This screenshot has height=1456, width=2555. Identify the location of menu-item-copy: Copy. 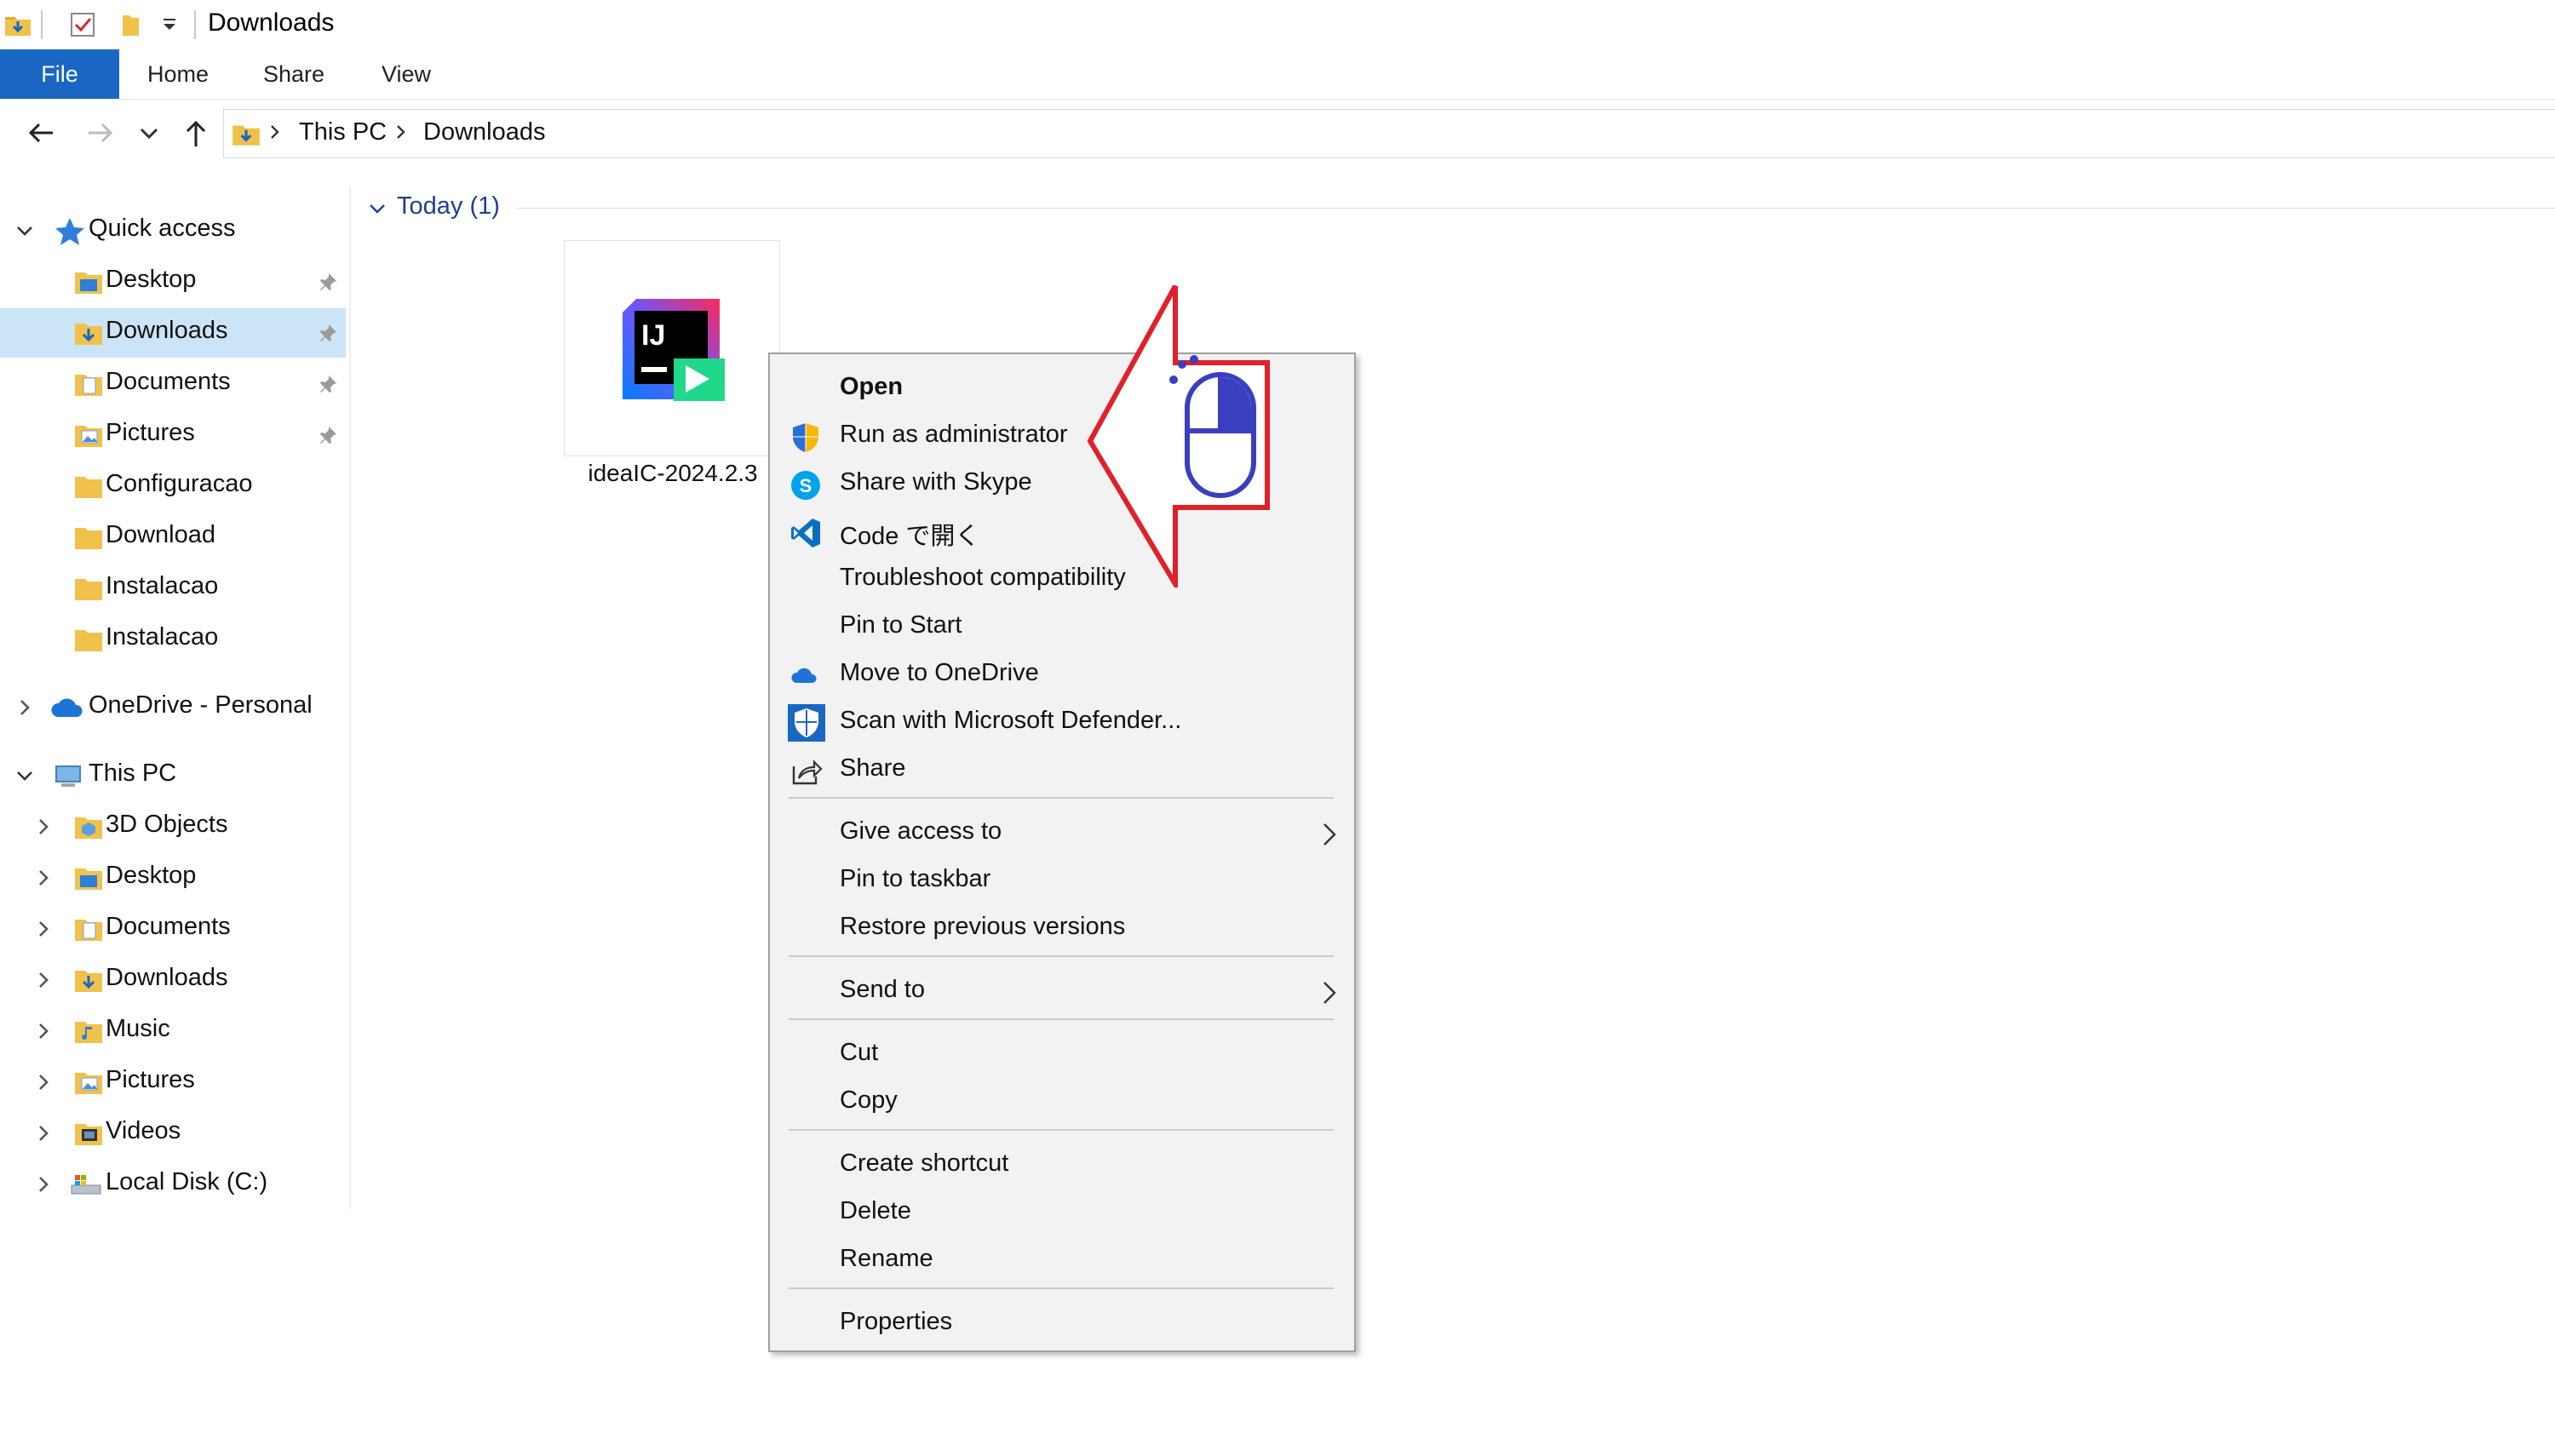
(1062, 1102).